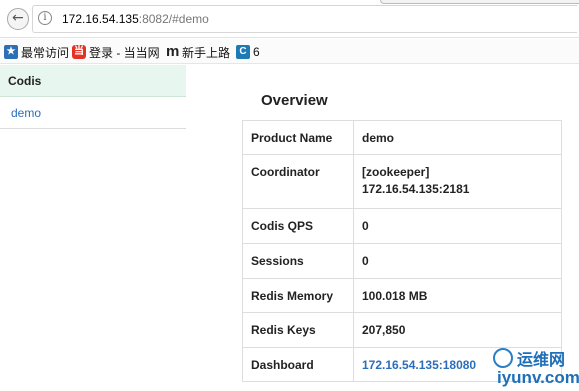  What do you see at coordinates (298, 330) in the screenshot?
I see `row-key: Redis Keys` at bounding box center [298, 330].